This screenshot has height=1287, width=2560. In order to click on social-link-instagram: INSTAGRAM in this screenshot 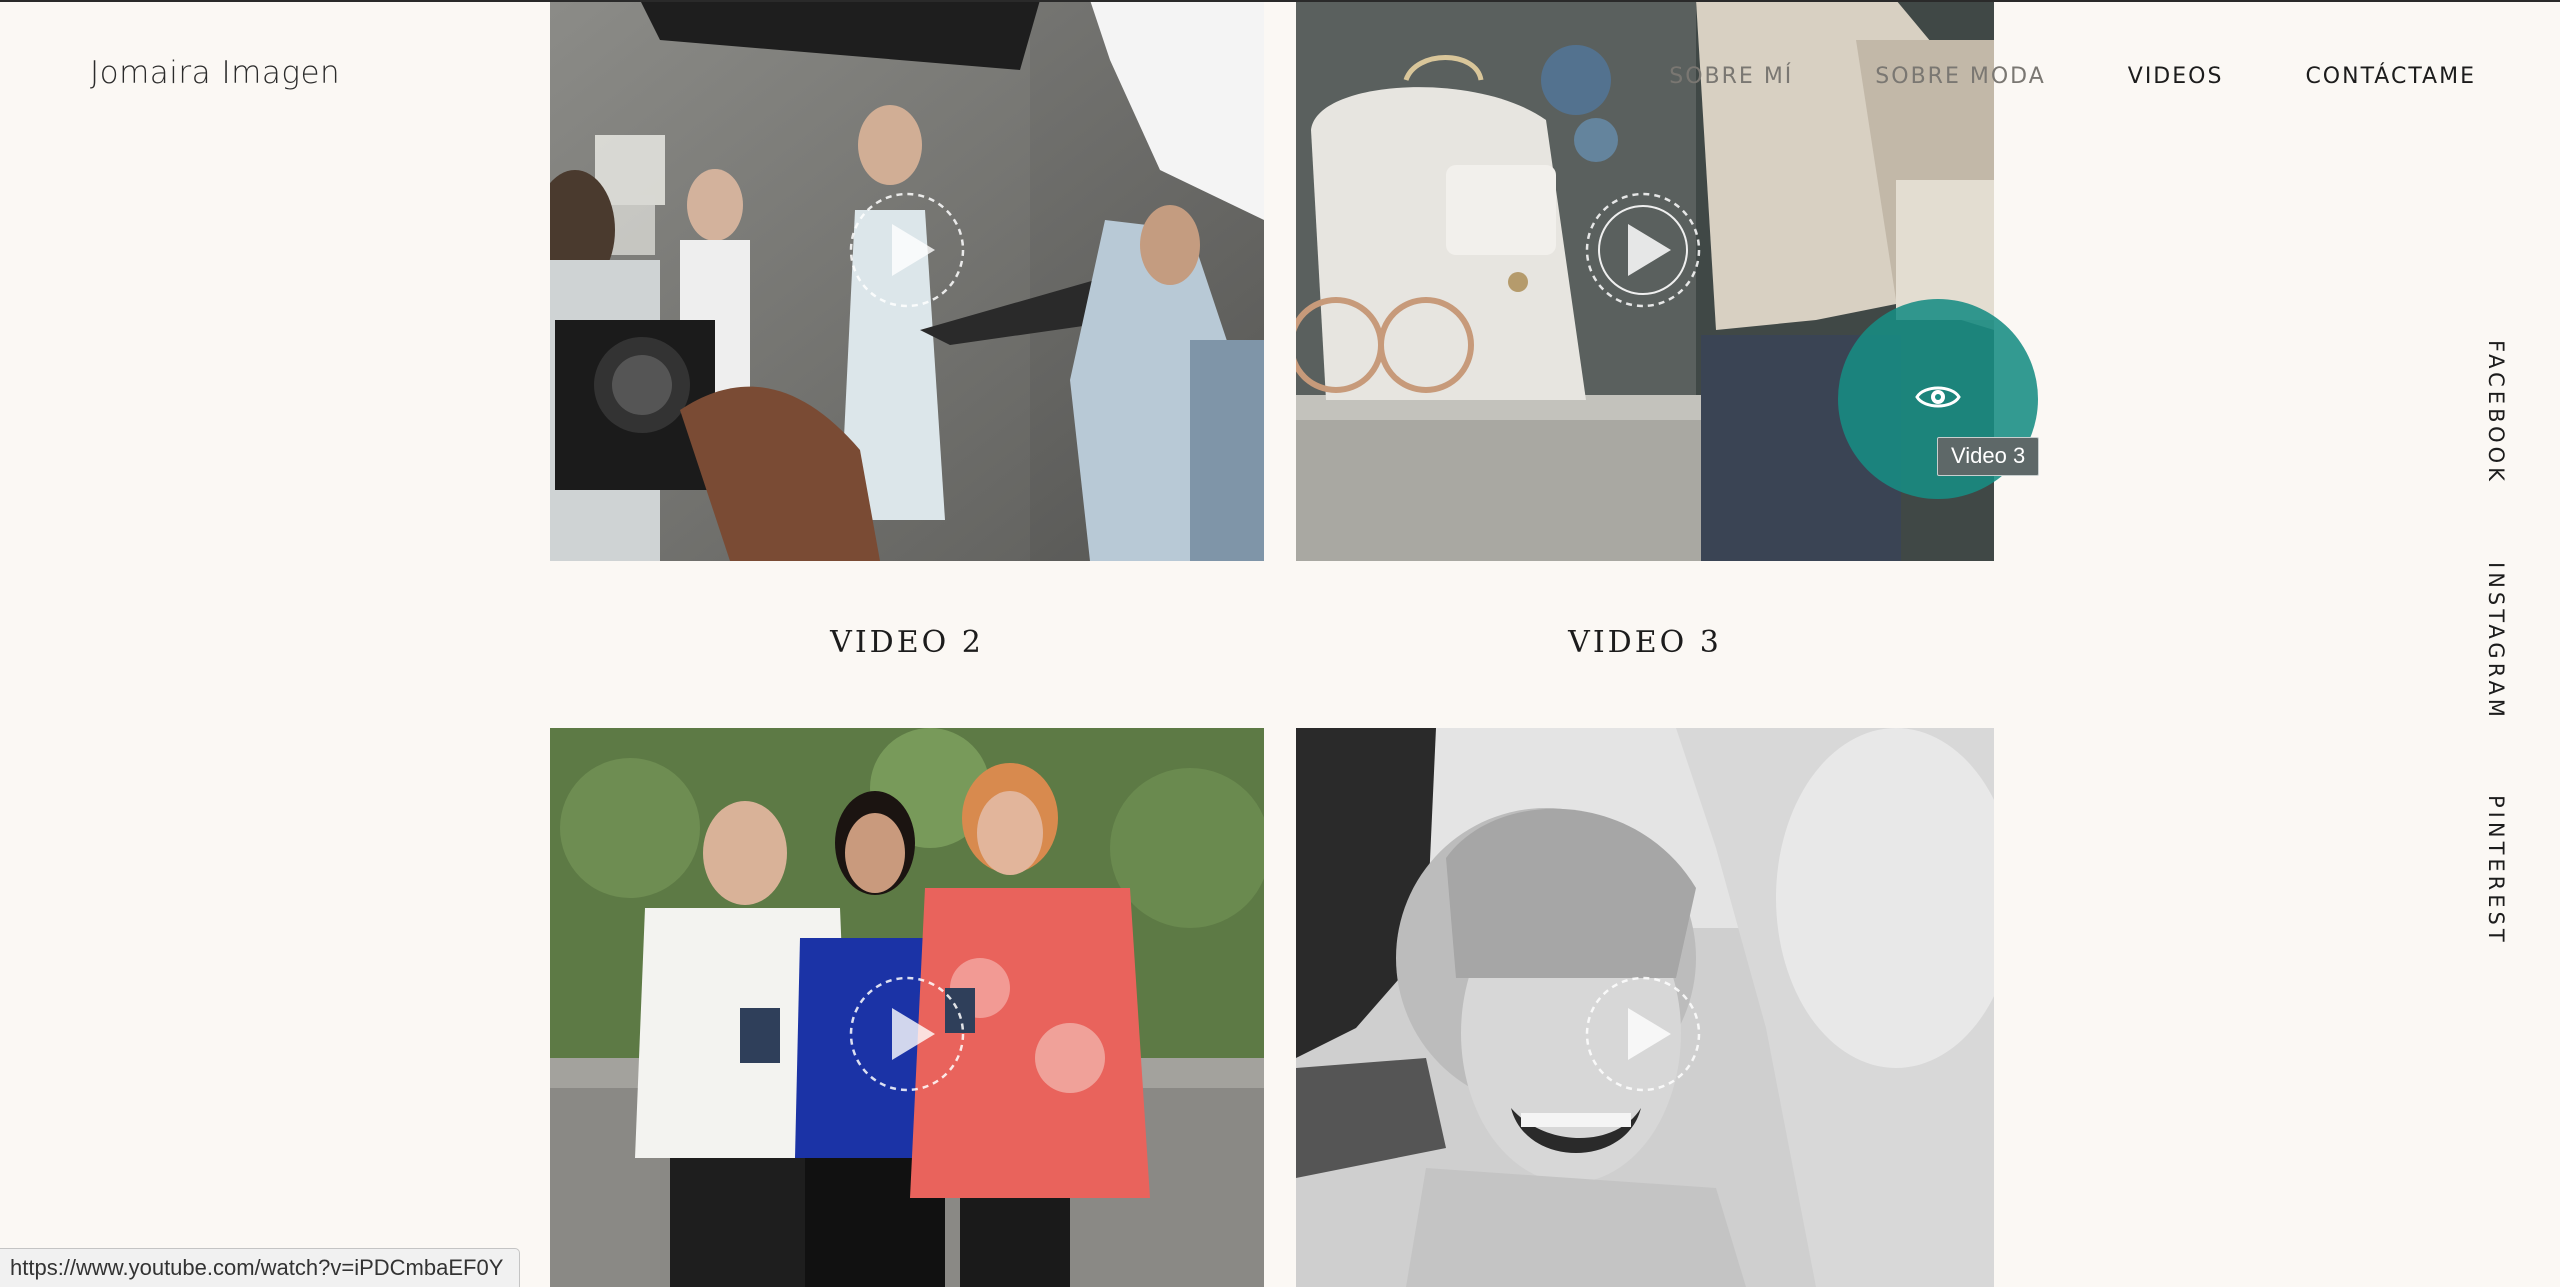, I will do `click(2504, 641)`.